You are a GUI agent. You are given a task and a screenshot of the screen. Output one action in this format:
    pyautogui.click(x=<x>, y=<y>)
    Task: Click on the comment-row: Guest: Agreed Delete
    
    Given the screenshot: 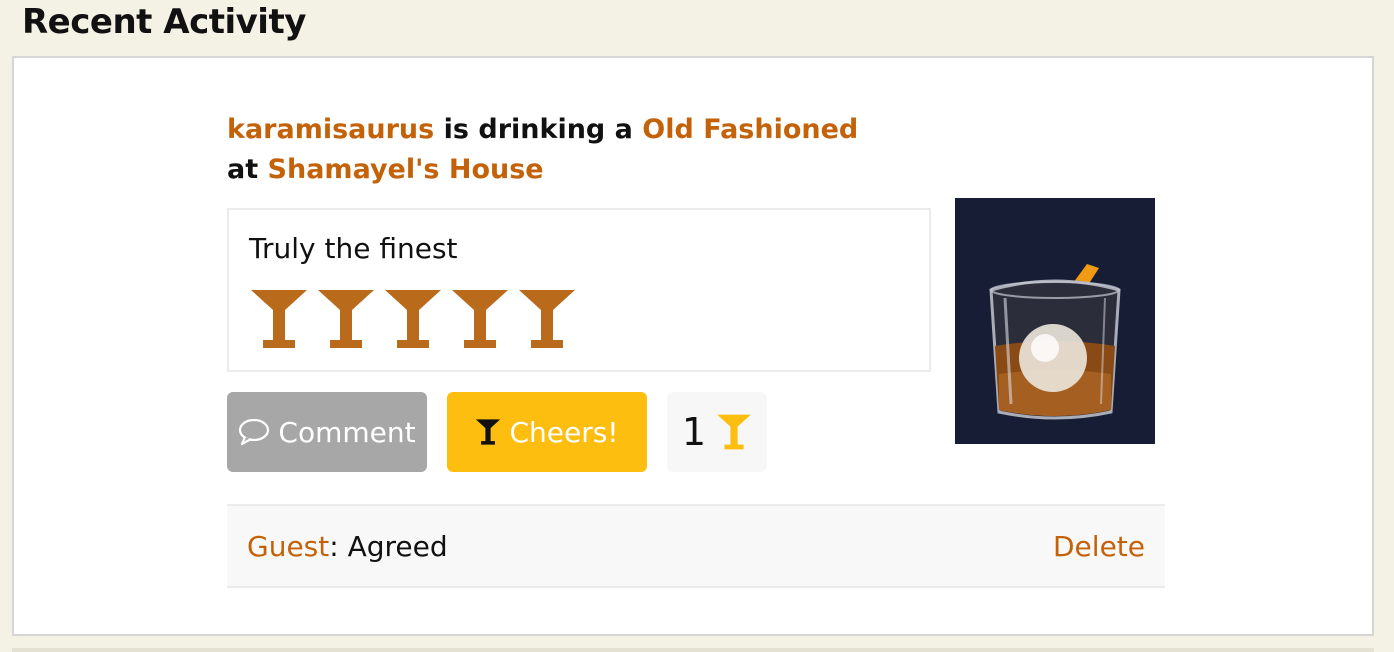 What is the action you would take?
    pyautogui.click(x=696, y=546)
    